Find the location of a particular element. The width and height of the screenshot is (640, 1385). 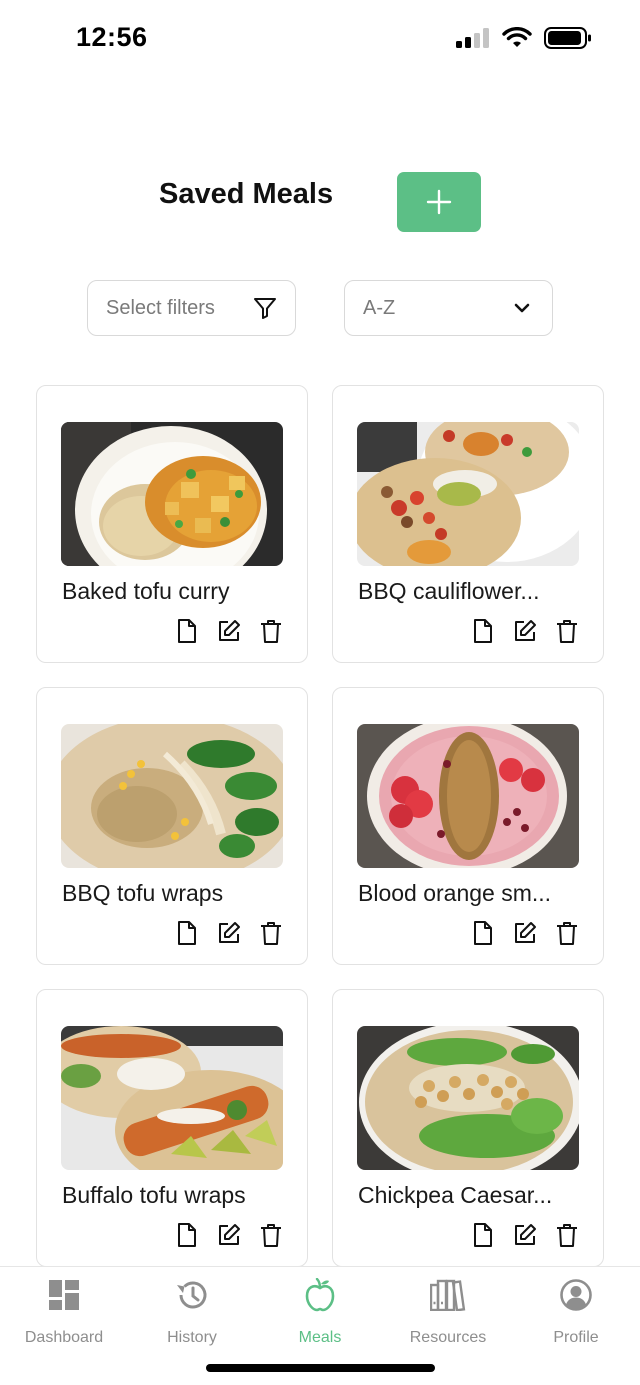

home-indicator is located at coordinates (320, 1368).